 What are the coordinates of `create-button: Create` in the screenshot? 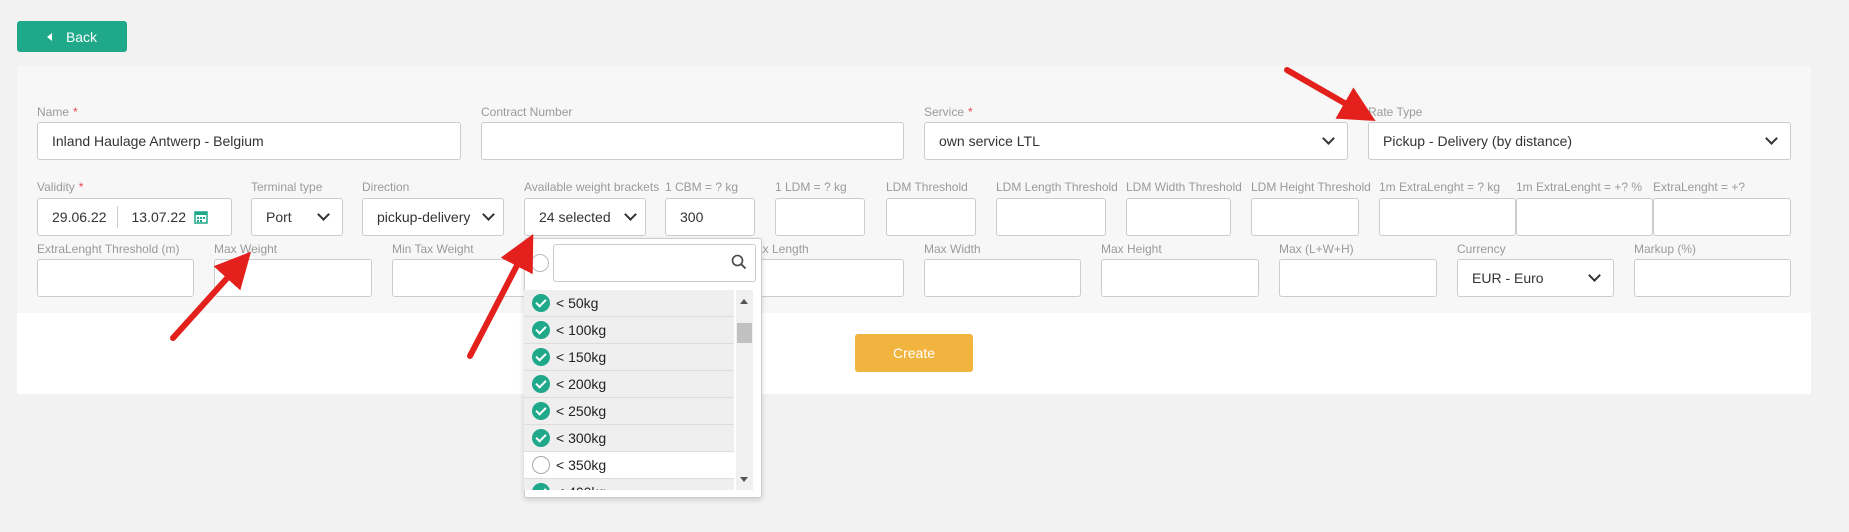 It's located at (914, 353).